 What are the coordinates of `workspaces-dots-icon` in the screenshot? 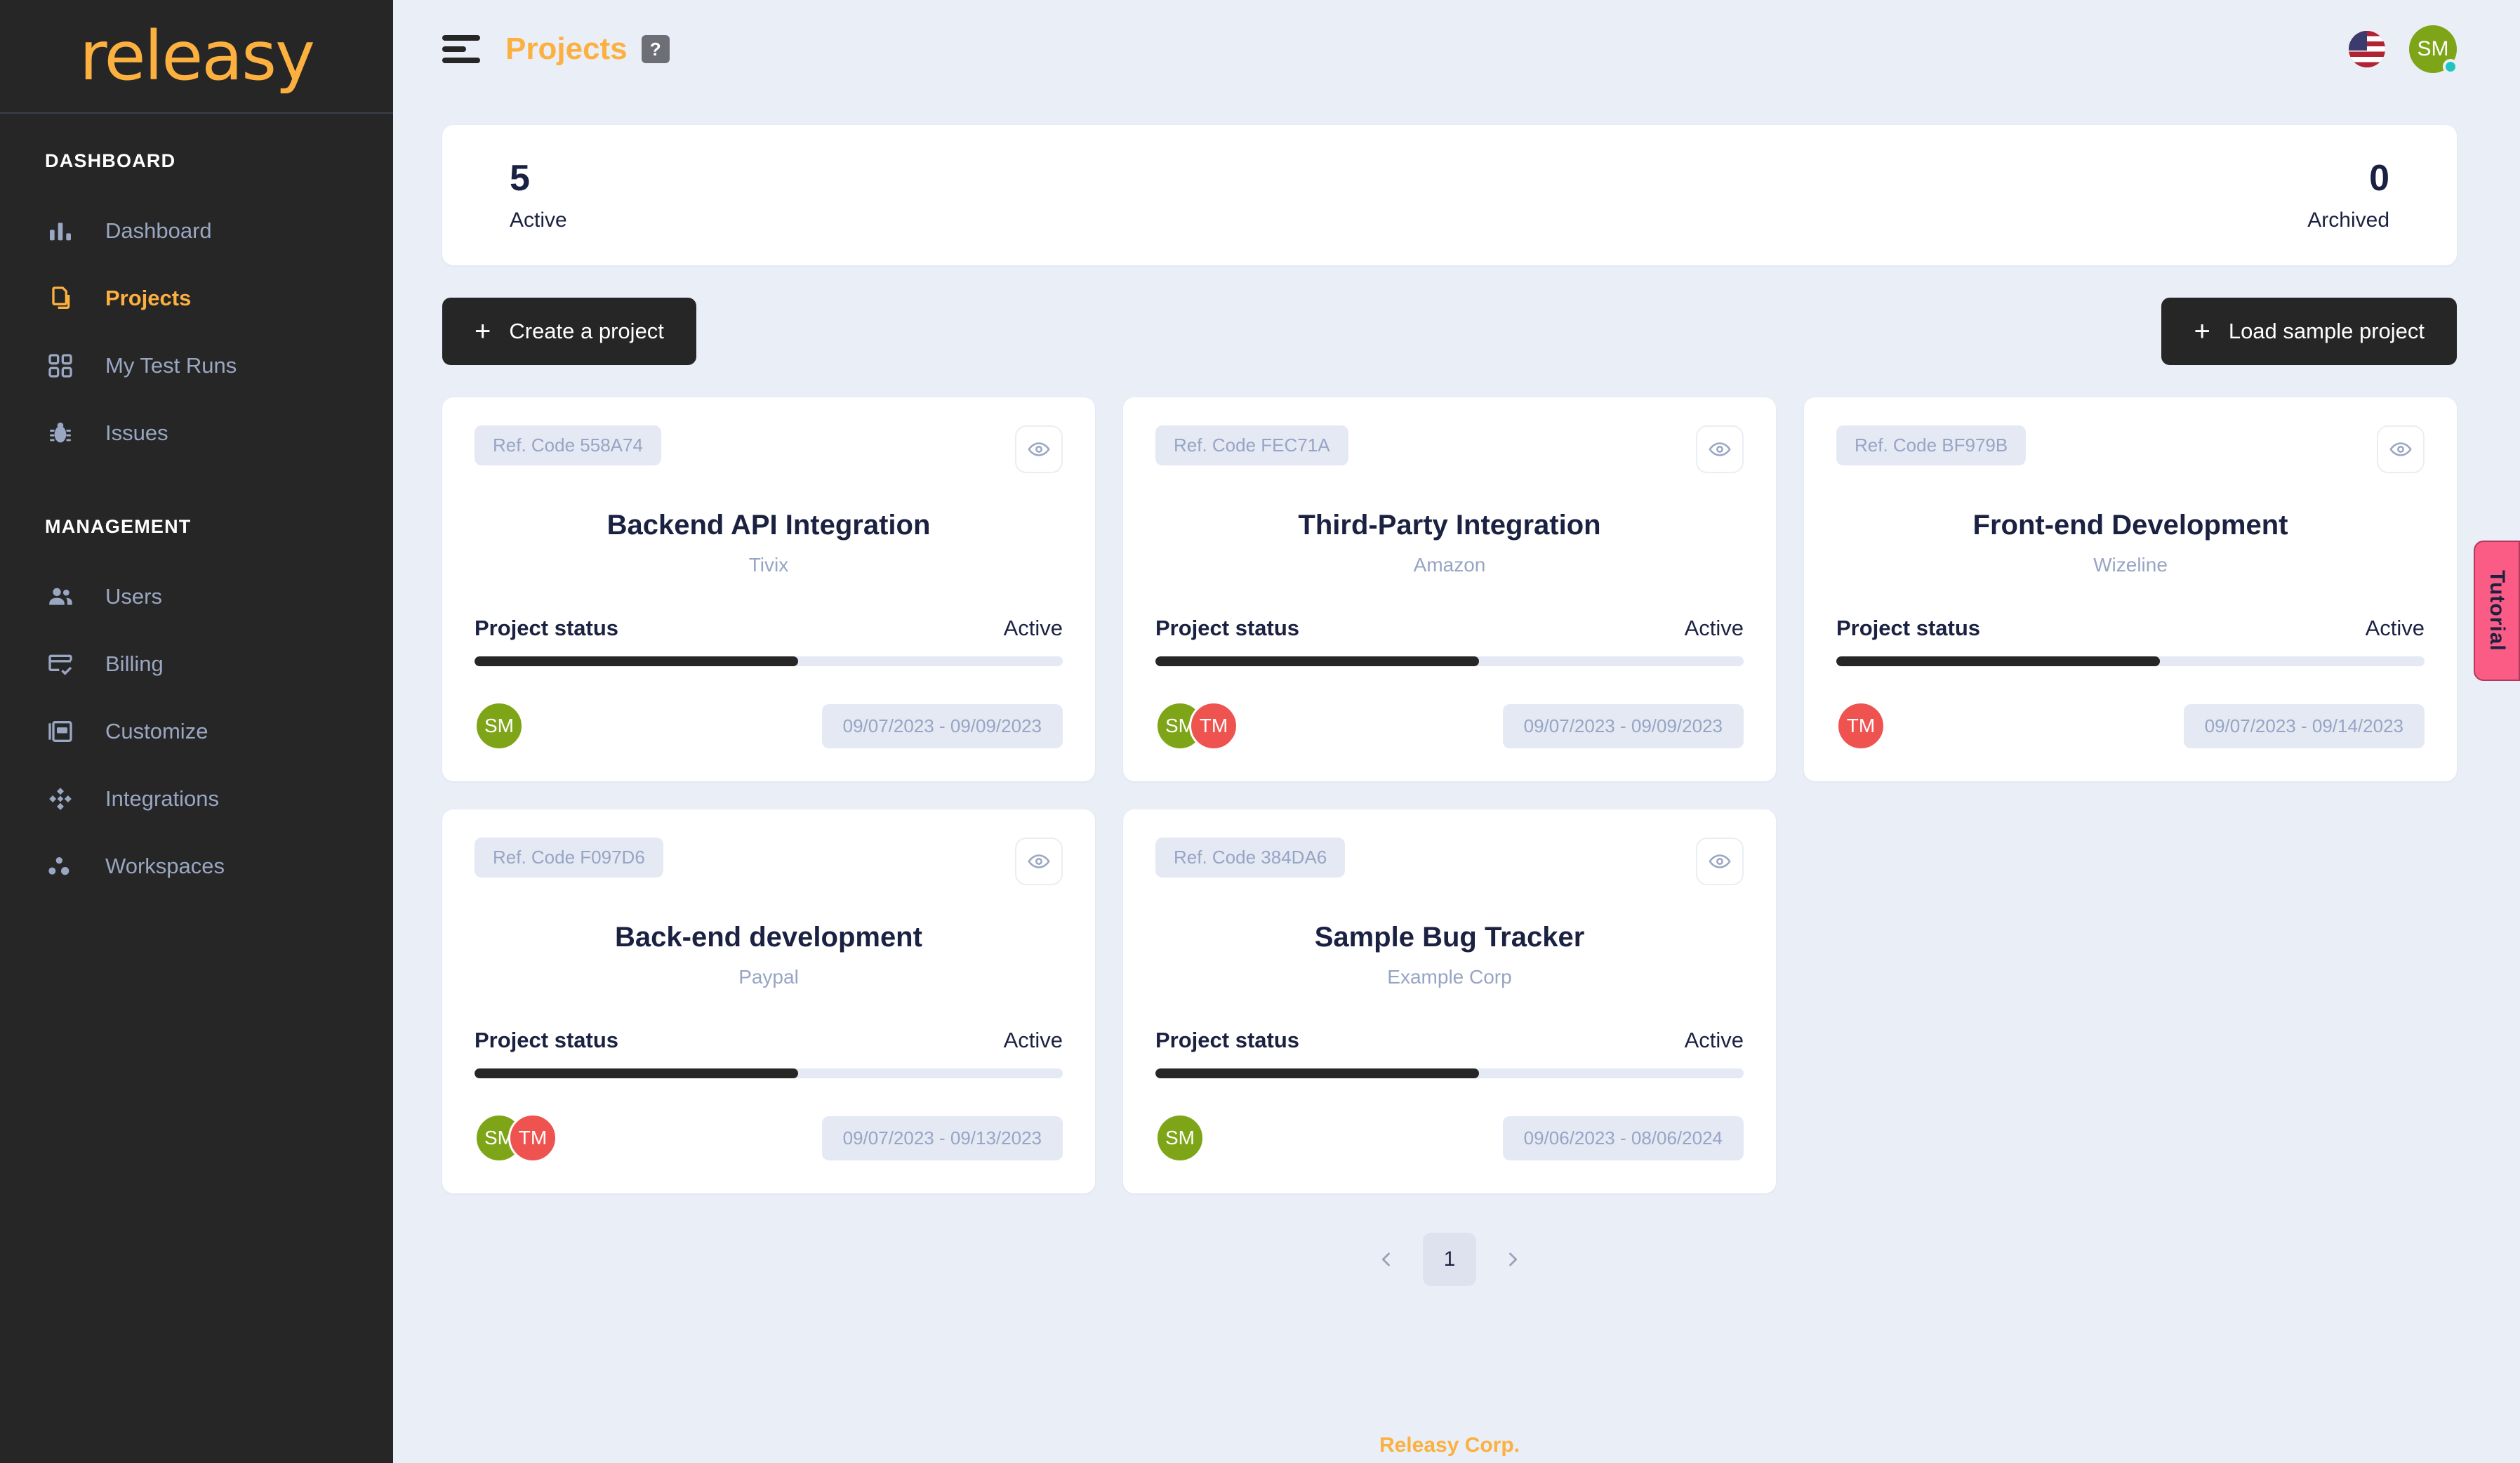 It's located at (60, 867).